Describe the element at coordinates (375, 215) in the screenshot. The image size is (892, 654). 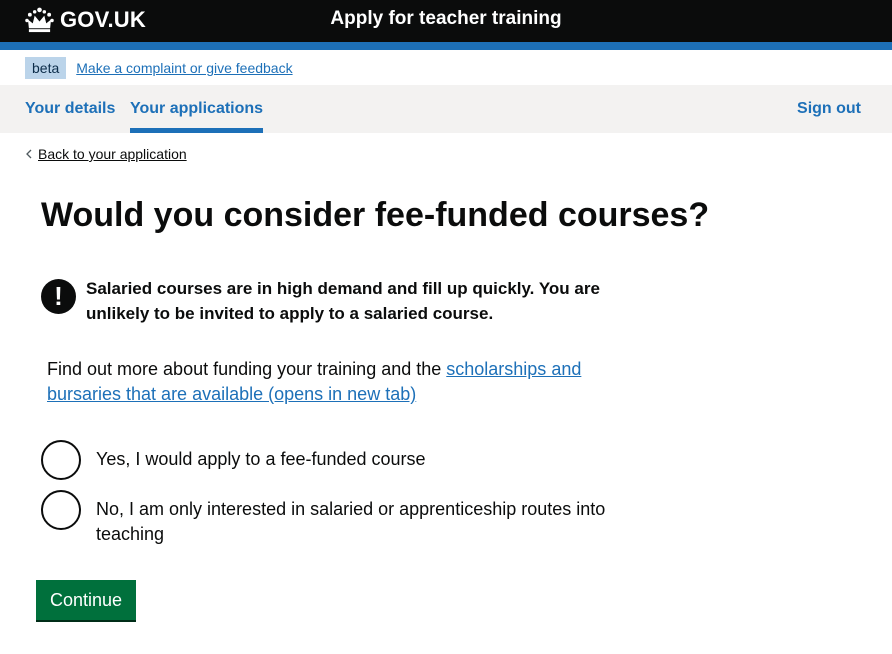
I see `page-title: Would you consider fee-funded courses?` at that location.